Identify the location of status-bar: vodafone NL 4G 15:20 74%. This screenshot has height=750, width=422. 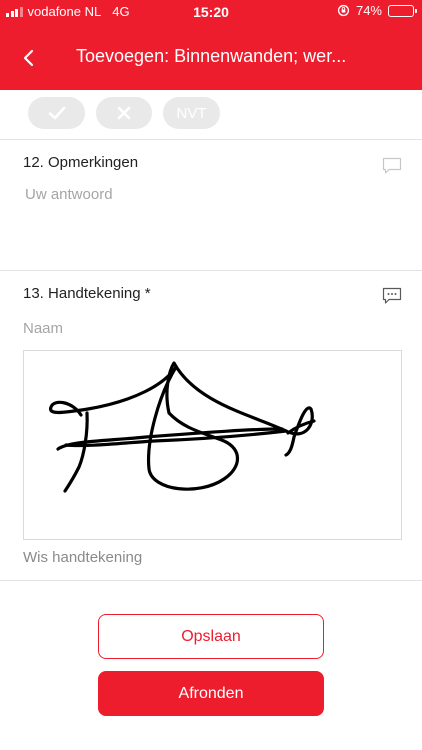
(211, 12).